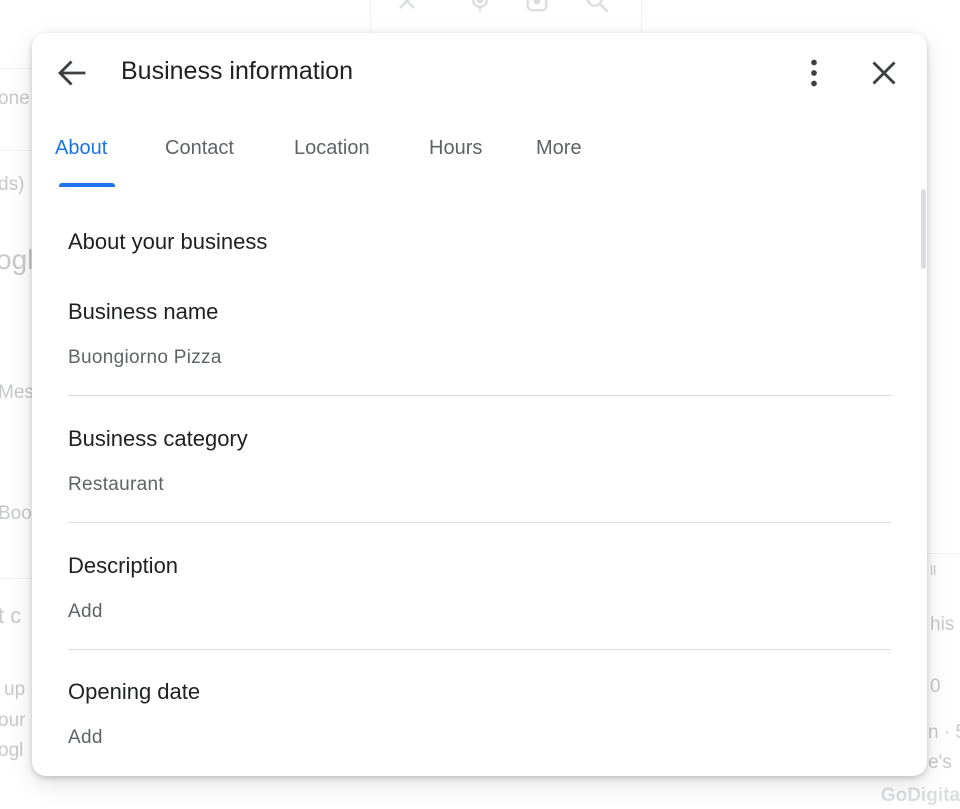  I want to click on background-text: our, so click(12, 721).